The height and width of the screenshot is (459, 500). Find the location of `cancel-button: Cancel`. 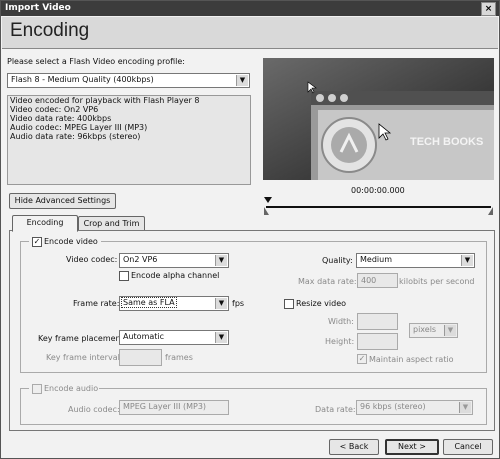

cancel-button: Cancel is located at coordinates (468, 447).